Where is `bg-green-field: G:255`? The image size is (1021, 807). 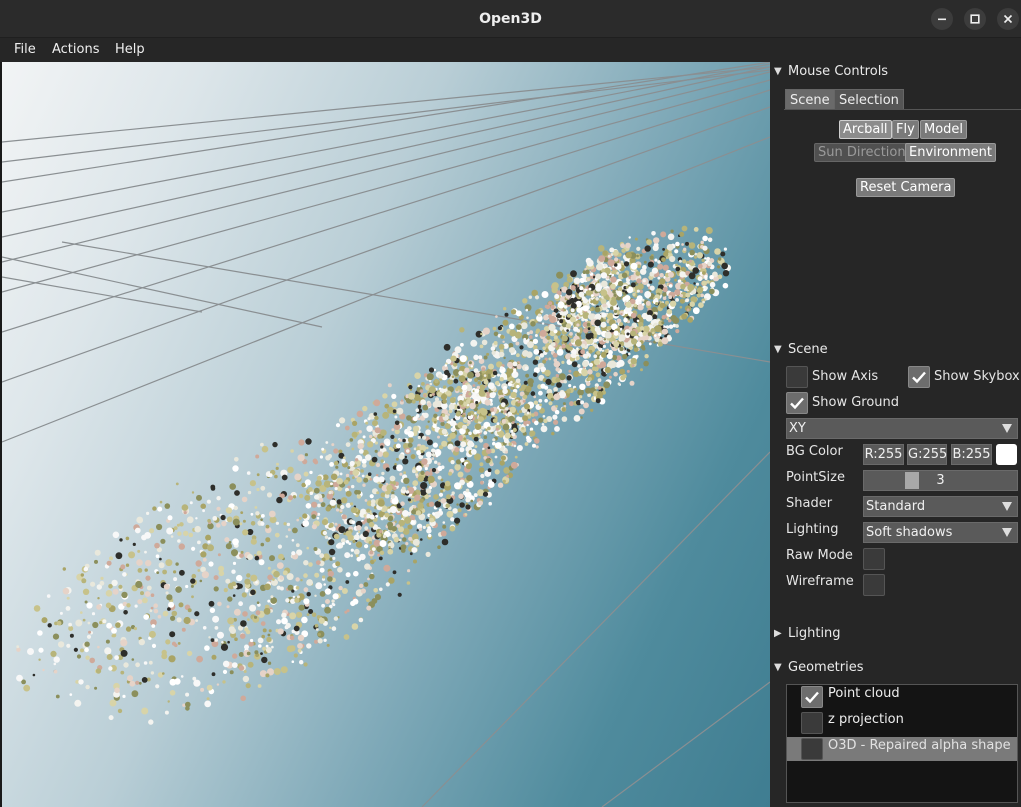
bg-green-field: G:255 is located at coordinates (927, 454).